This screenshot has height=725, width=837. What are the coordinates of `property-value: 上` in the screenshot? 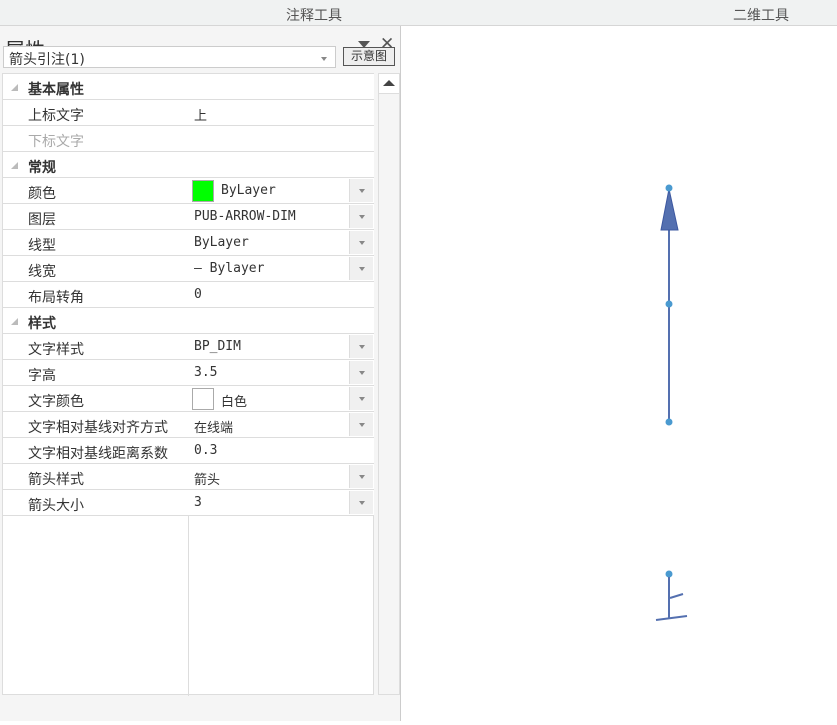 It's located at (200, 114).